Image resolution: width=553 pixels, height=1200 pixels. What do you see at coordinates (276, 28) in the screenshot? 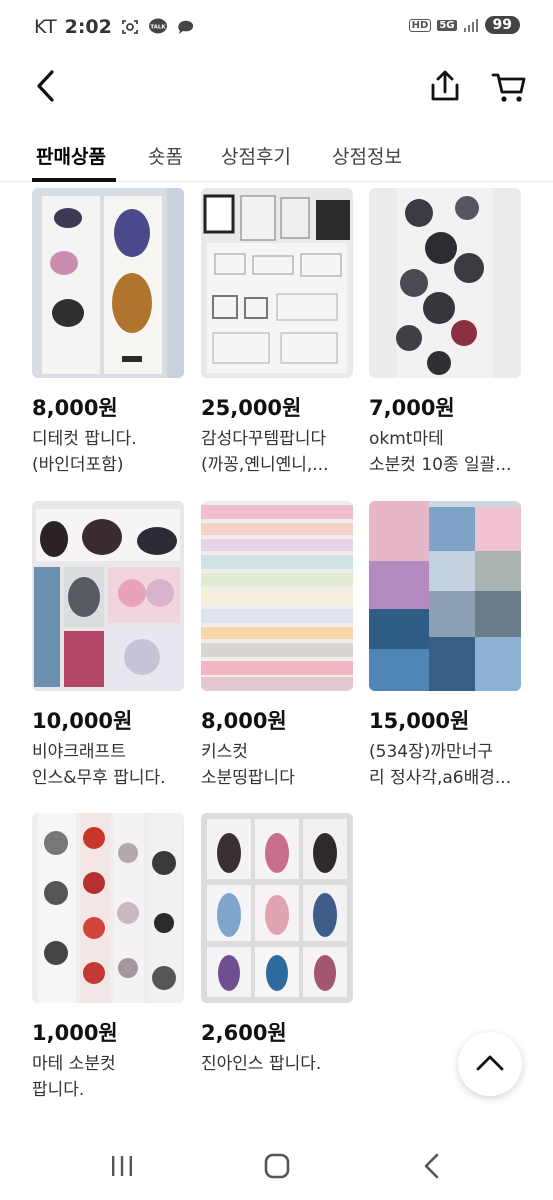
I see `status-bar: KT 2:02 TALK HD 5G 99` at bounding box center [276, 28].